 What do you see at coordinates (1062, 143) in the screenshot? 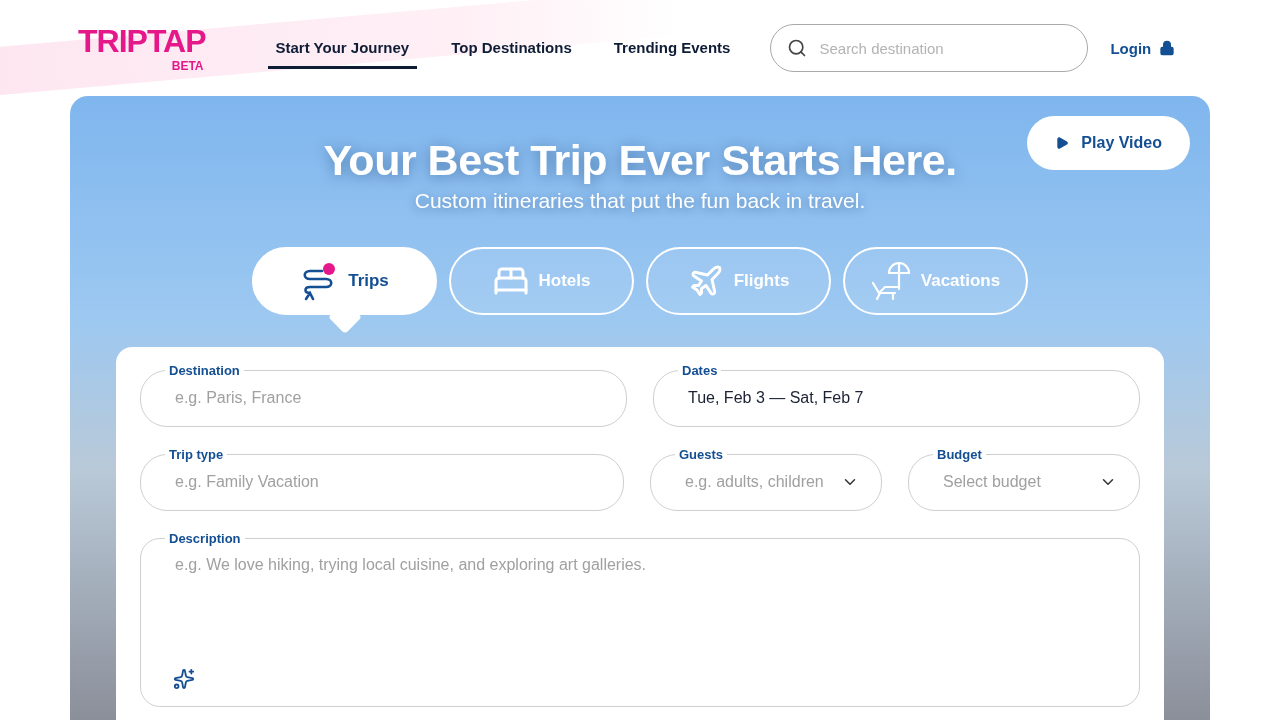
I see `play-icon` at bounding box center [1062, 143].